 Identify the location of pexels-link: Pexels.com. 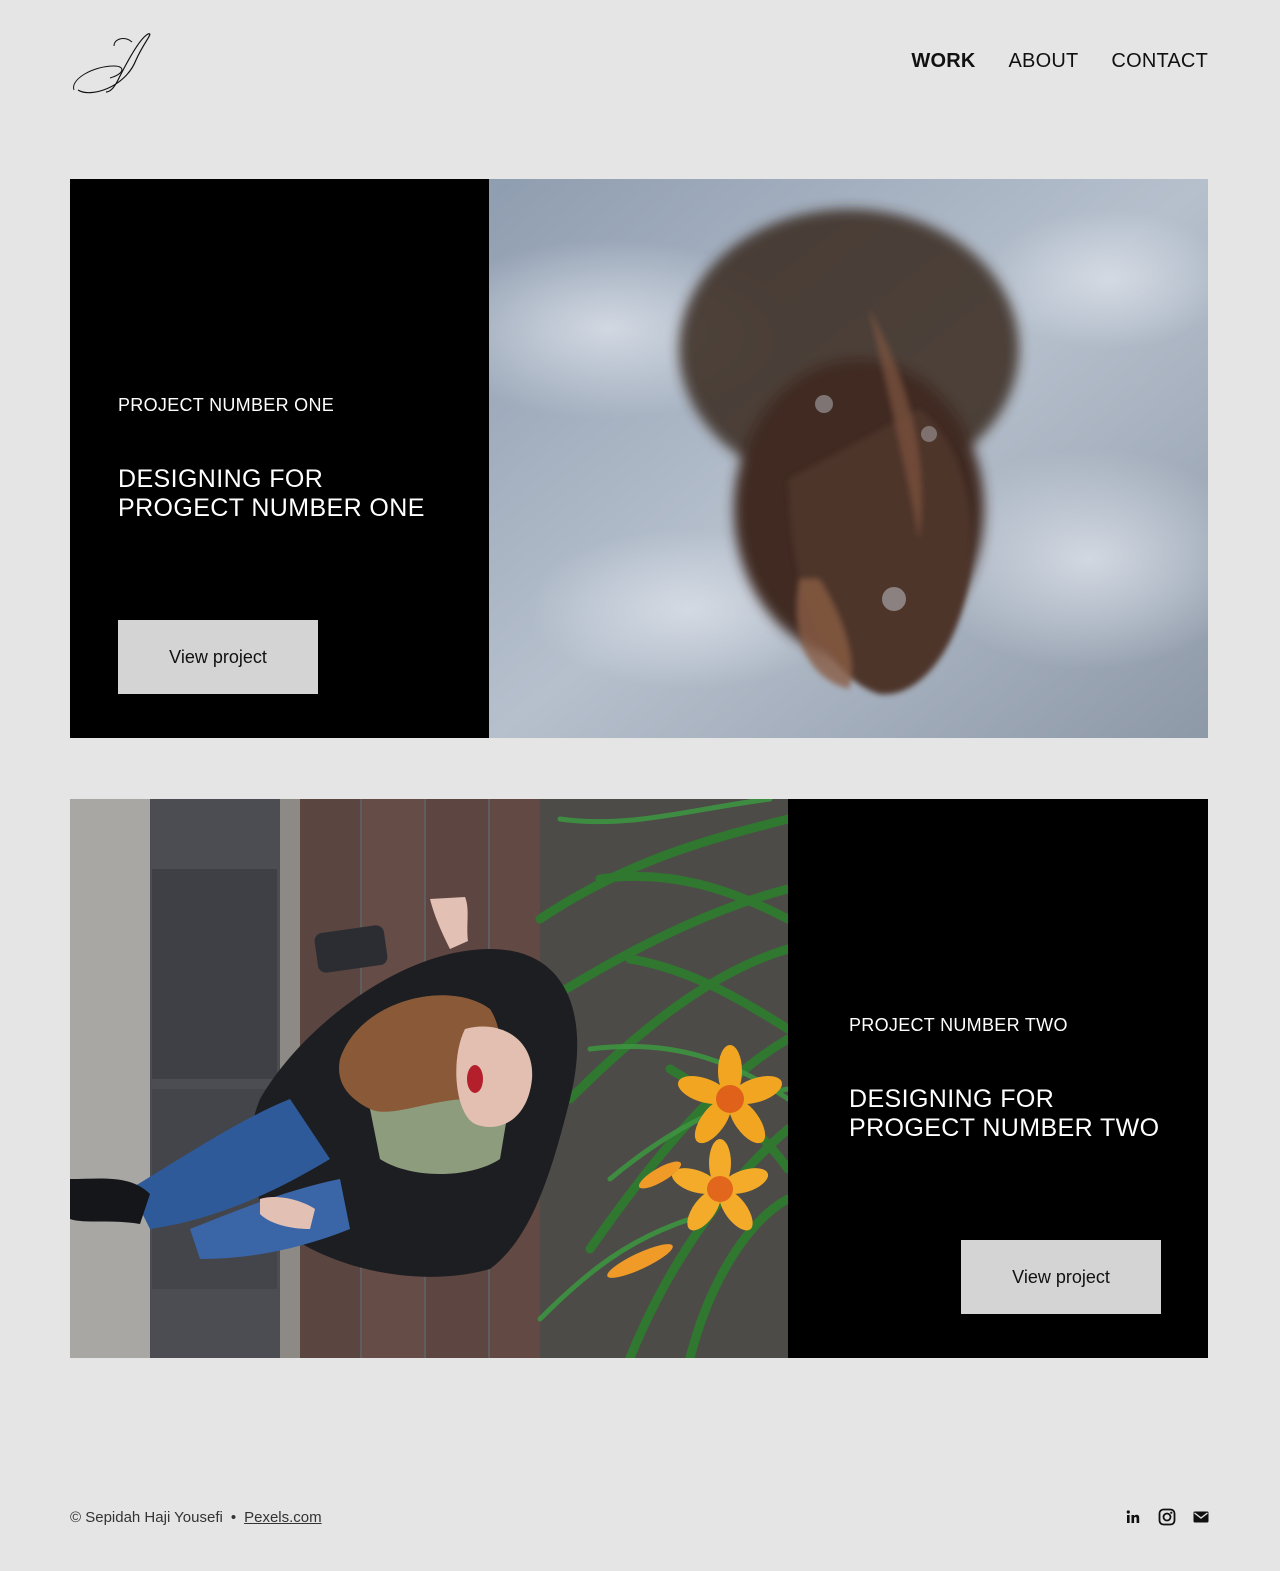
(283, 1517).